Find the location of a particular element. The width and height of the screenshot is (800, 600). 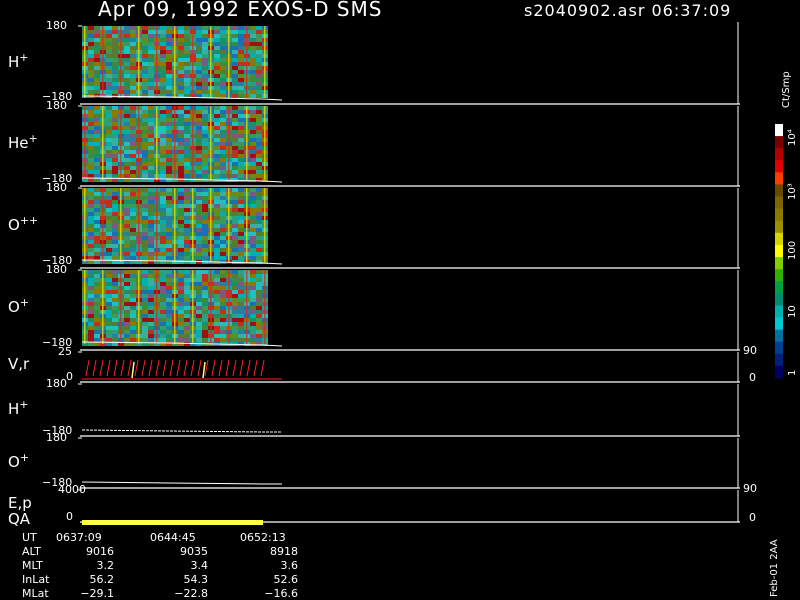

panel-label-sup-6: + is located at coordinates (24, 404).